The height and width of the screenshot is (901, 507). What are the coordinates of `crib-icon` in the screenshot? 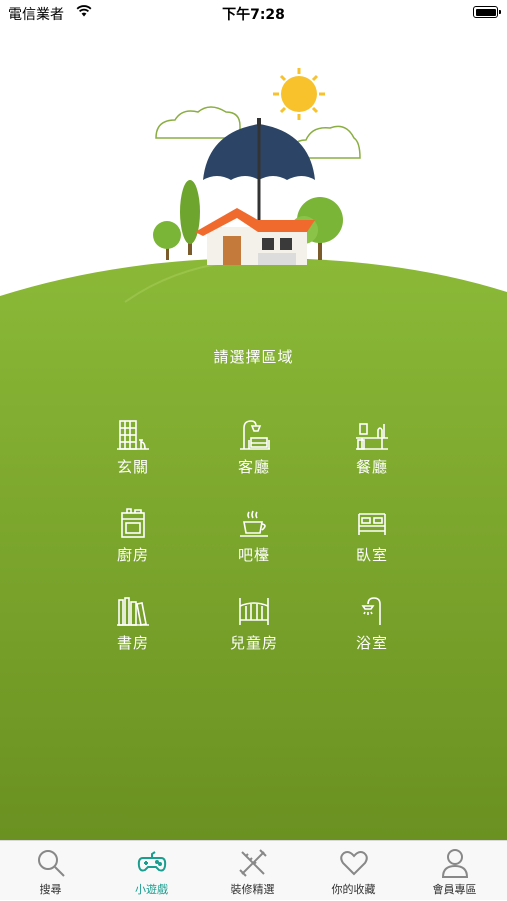 It's located at (254, 611).